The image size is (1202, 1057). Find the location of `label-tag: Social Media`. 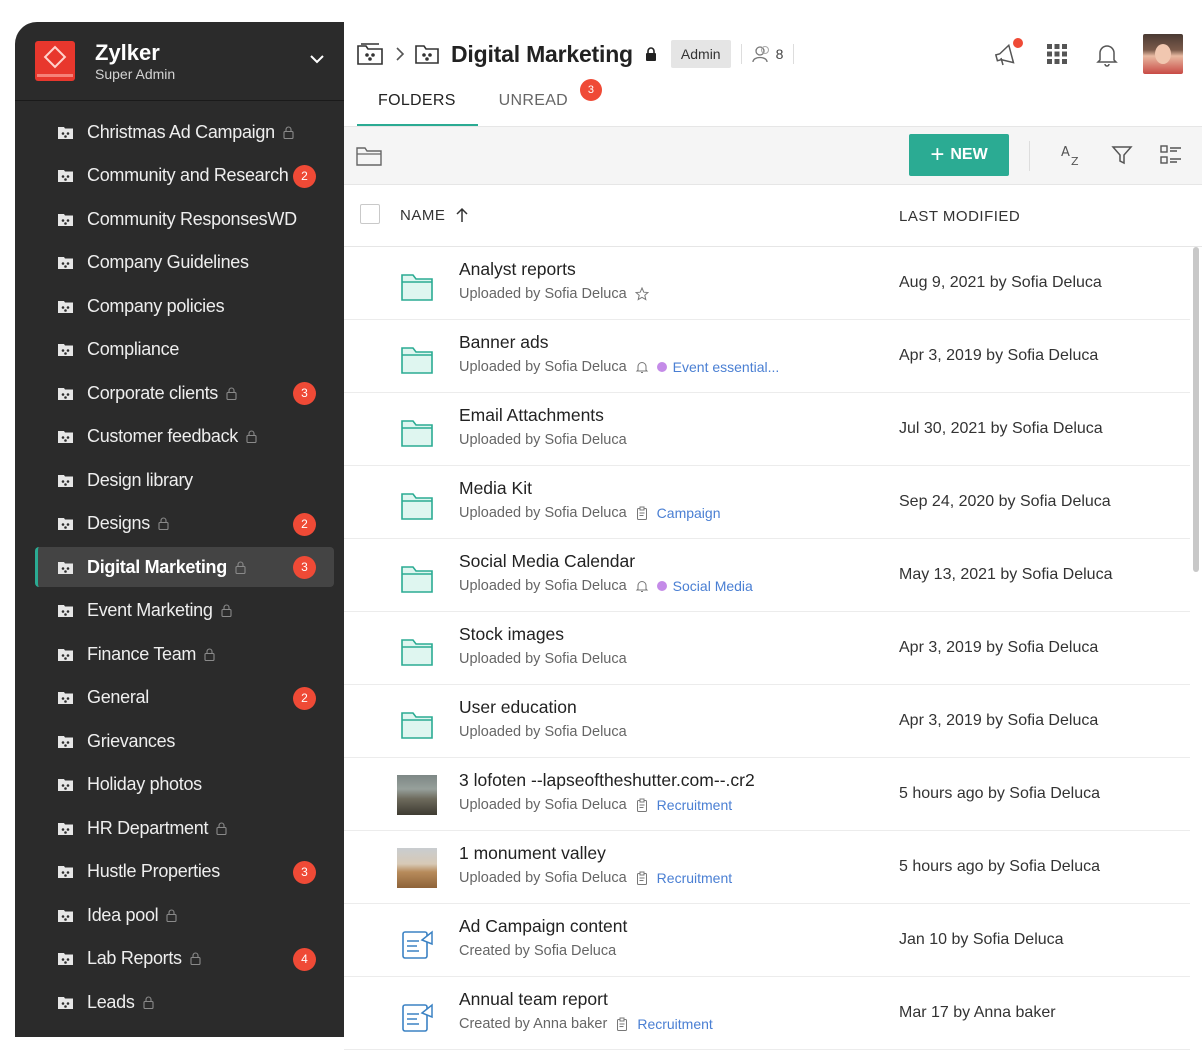

label-tag: Social Media is located at coordinates (704, 586).